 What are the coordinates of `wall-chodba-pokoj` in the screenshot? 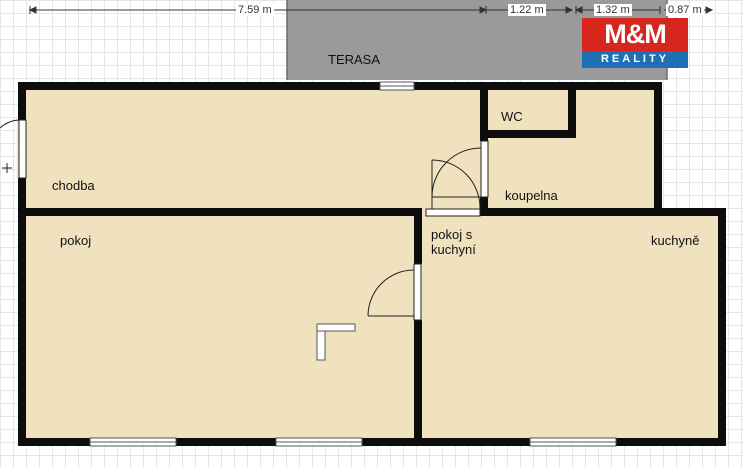 It's located at (220, 212).